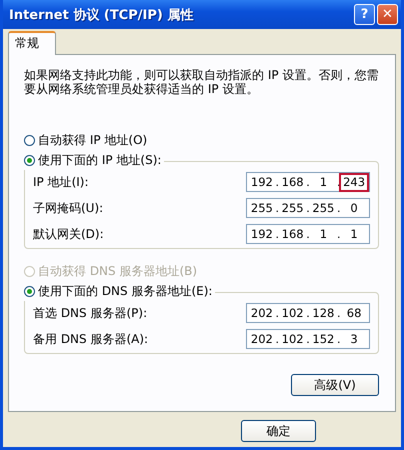  What do you see at coordinates (125, 291) in the screenshot?
I see `radio-label: 使用下面的 DNS 服务器地址(E):` at bounding box center [125, 291].